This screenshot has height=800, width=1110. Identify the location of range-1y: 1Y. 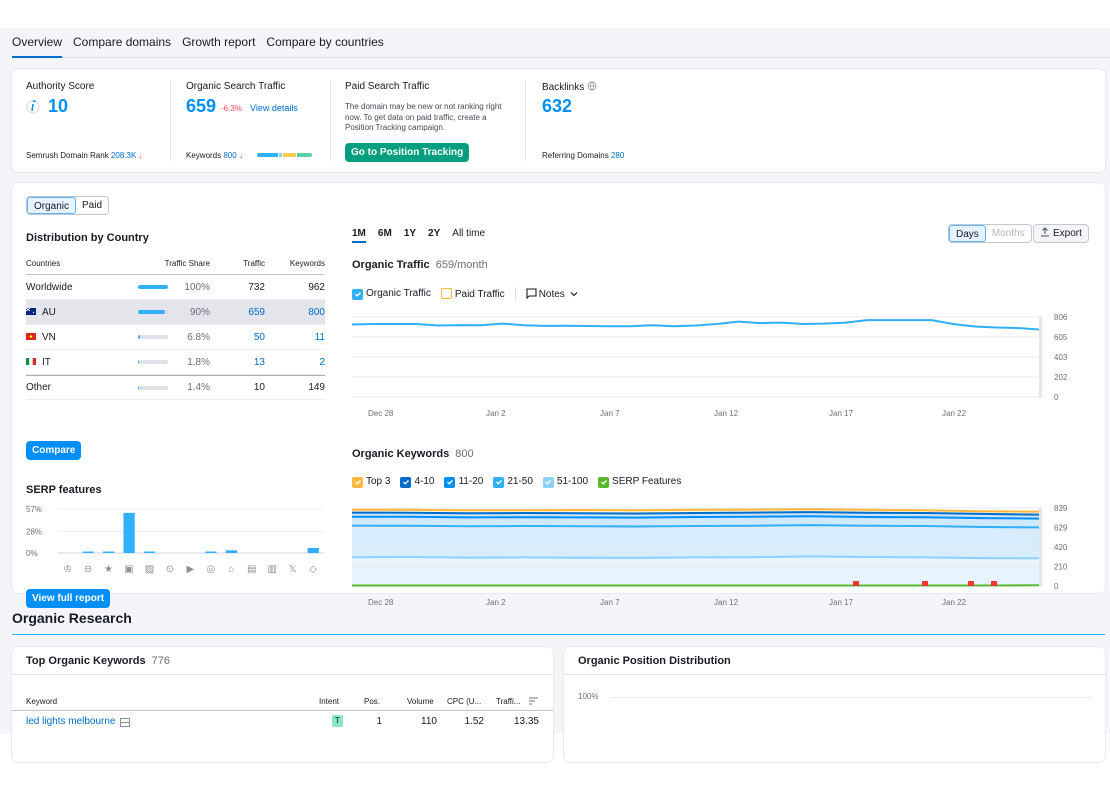
(410, 235).